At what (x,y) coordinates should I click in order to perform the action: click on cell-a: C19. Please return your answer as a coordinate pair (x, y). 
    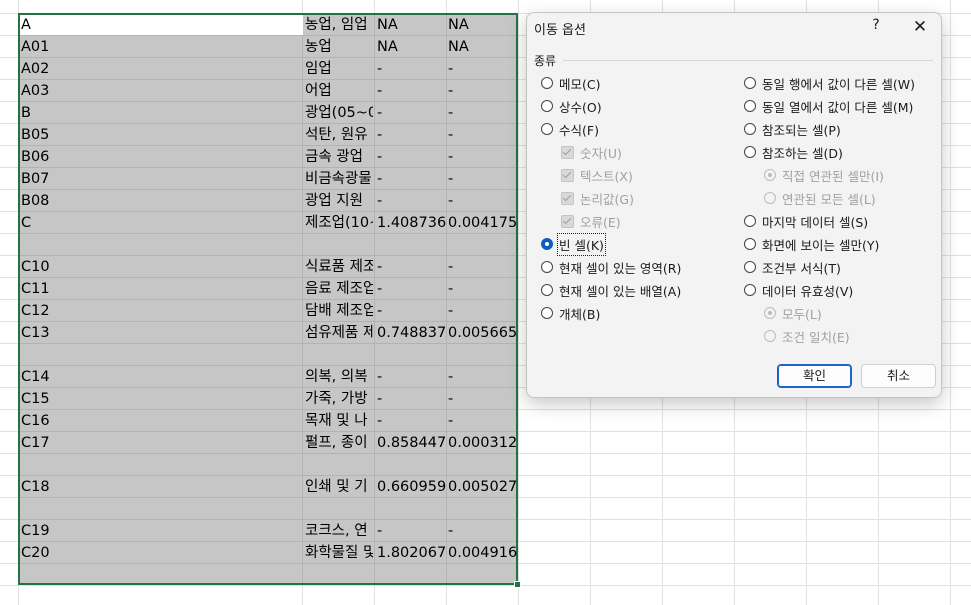
    Looking at the image, I should click on (161, 531).